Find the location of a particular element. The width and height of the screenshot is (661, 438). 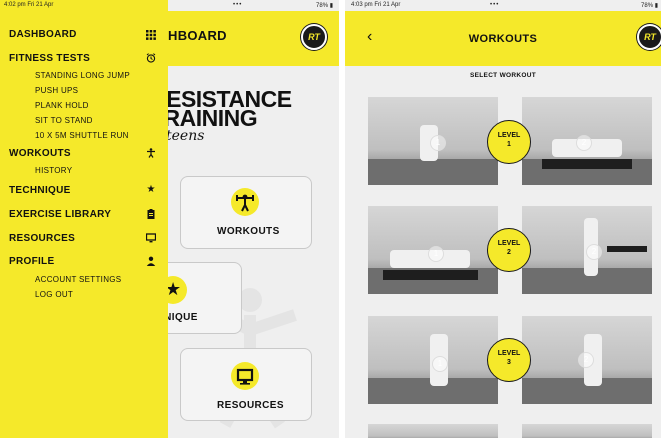

drawer-standing-long-jump: STANDING LONG JUMP is located at coordinates (82, 75).